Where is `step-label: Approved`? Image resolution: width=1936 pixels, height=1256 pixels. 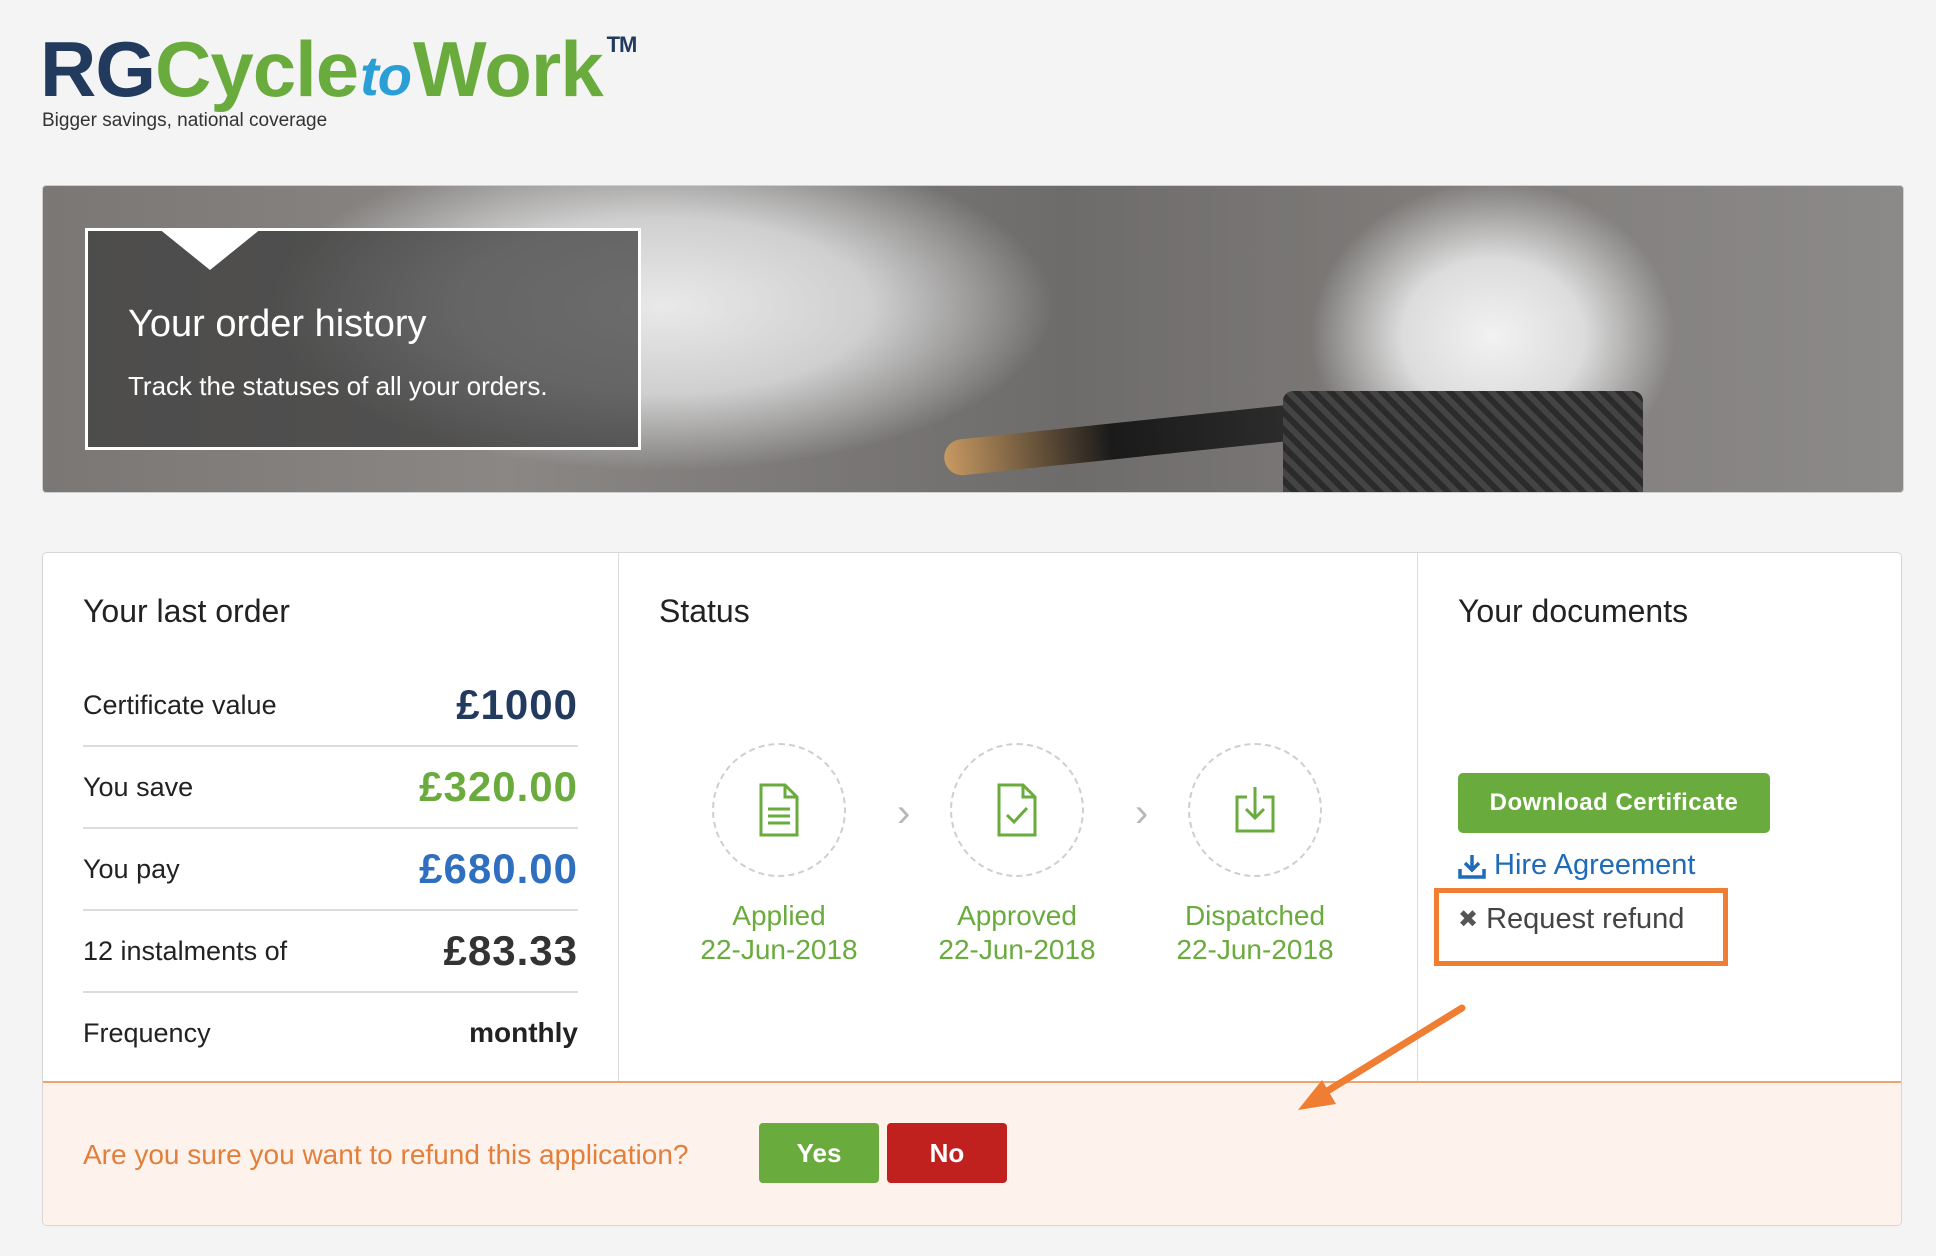
step-label: Approved is located at coordinates (1017, 915).